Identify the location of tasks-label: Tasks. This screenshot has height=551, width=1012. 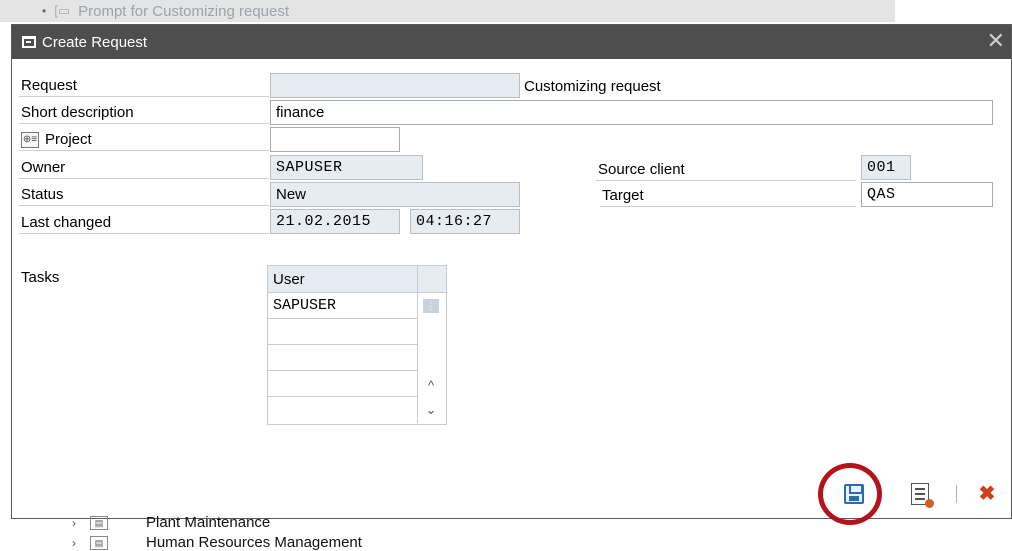
(40, 277).